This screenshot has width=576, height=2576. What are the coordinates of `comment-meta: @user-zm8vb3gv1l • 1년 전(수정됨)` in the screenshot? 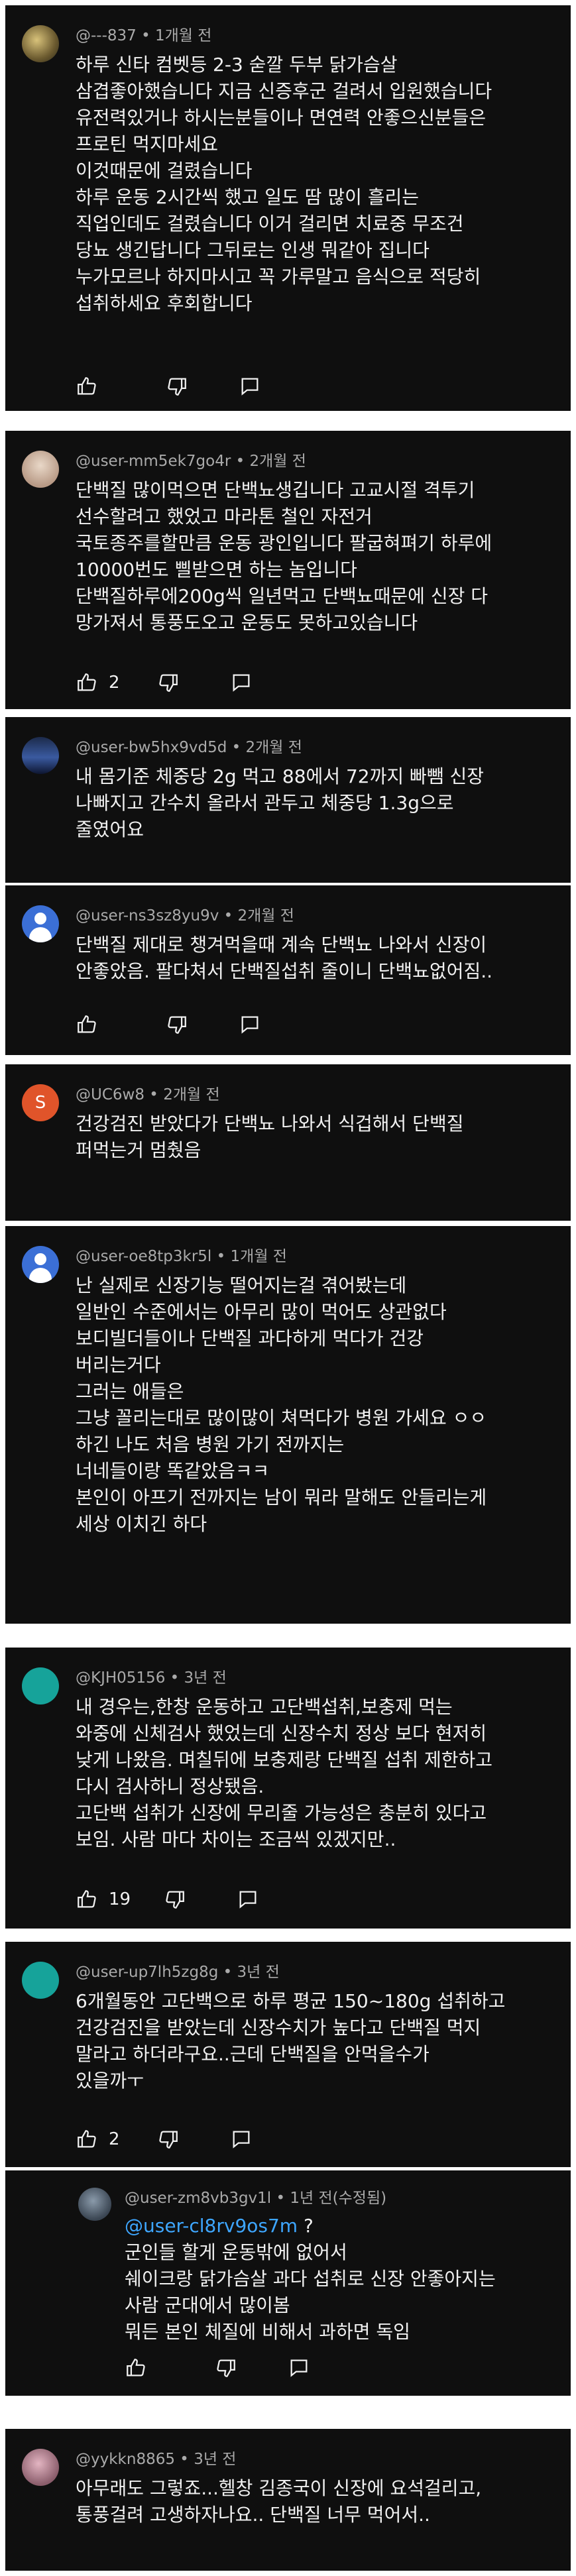 It's located at (256, 2198).